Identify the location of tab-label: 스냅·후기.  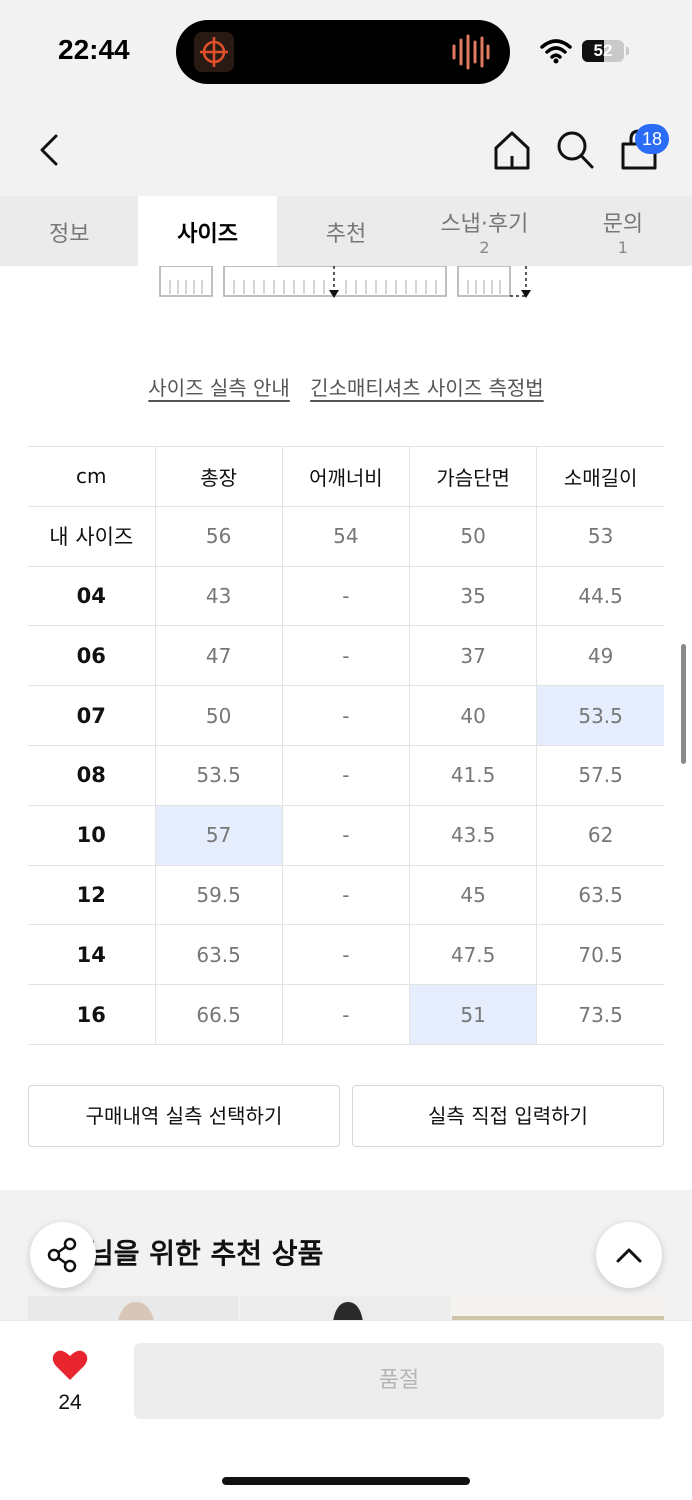
(484, 224).